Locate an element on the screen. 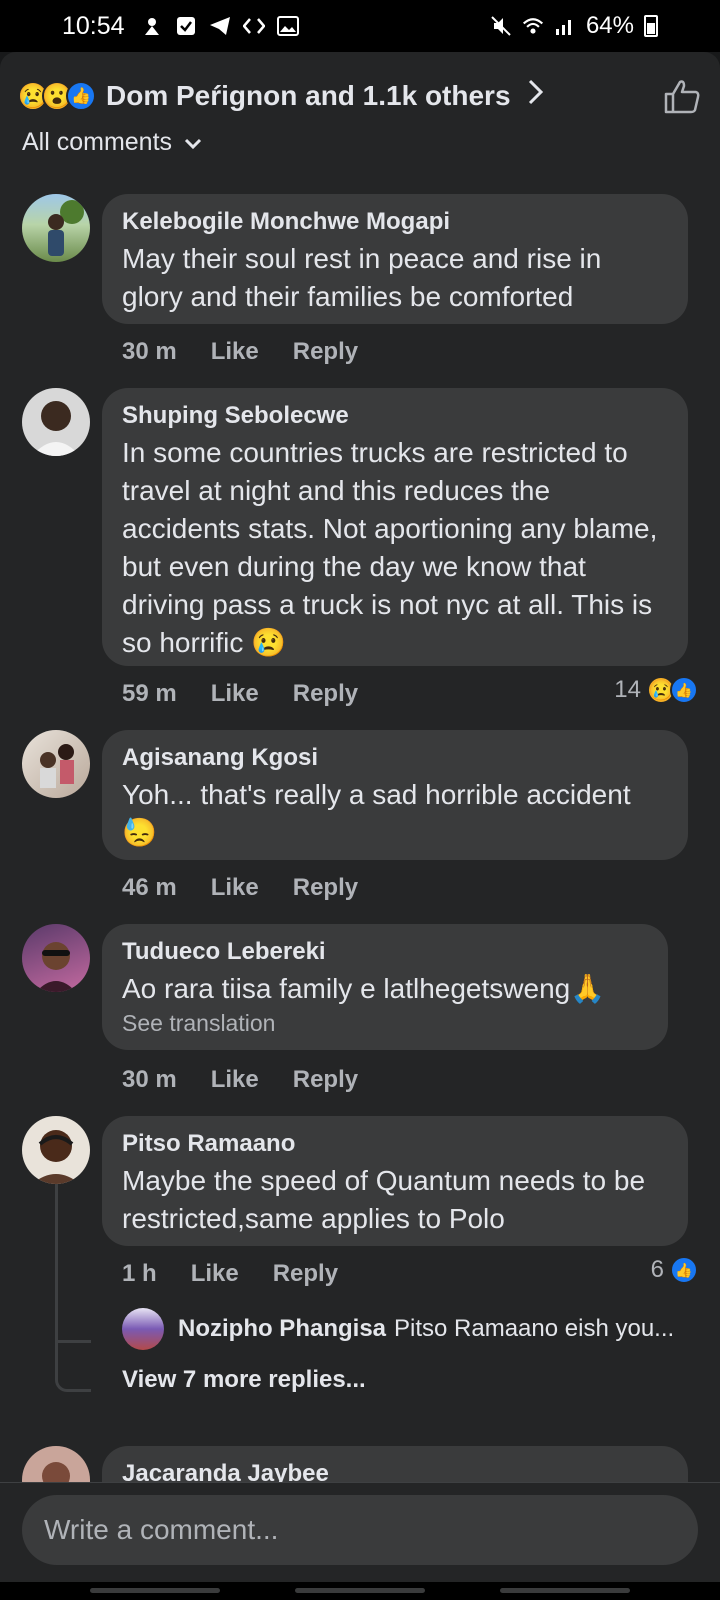  nav-recent-button is located at coordinates (155, 1590).